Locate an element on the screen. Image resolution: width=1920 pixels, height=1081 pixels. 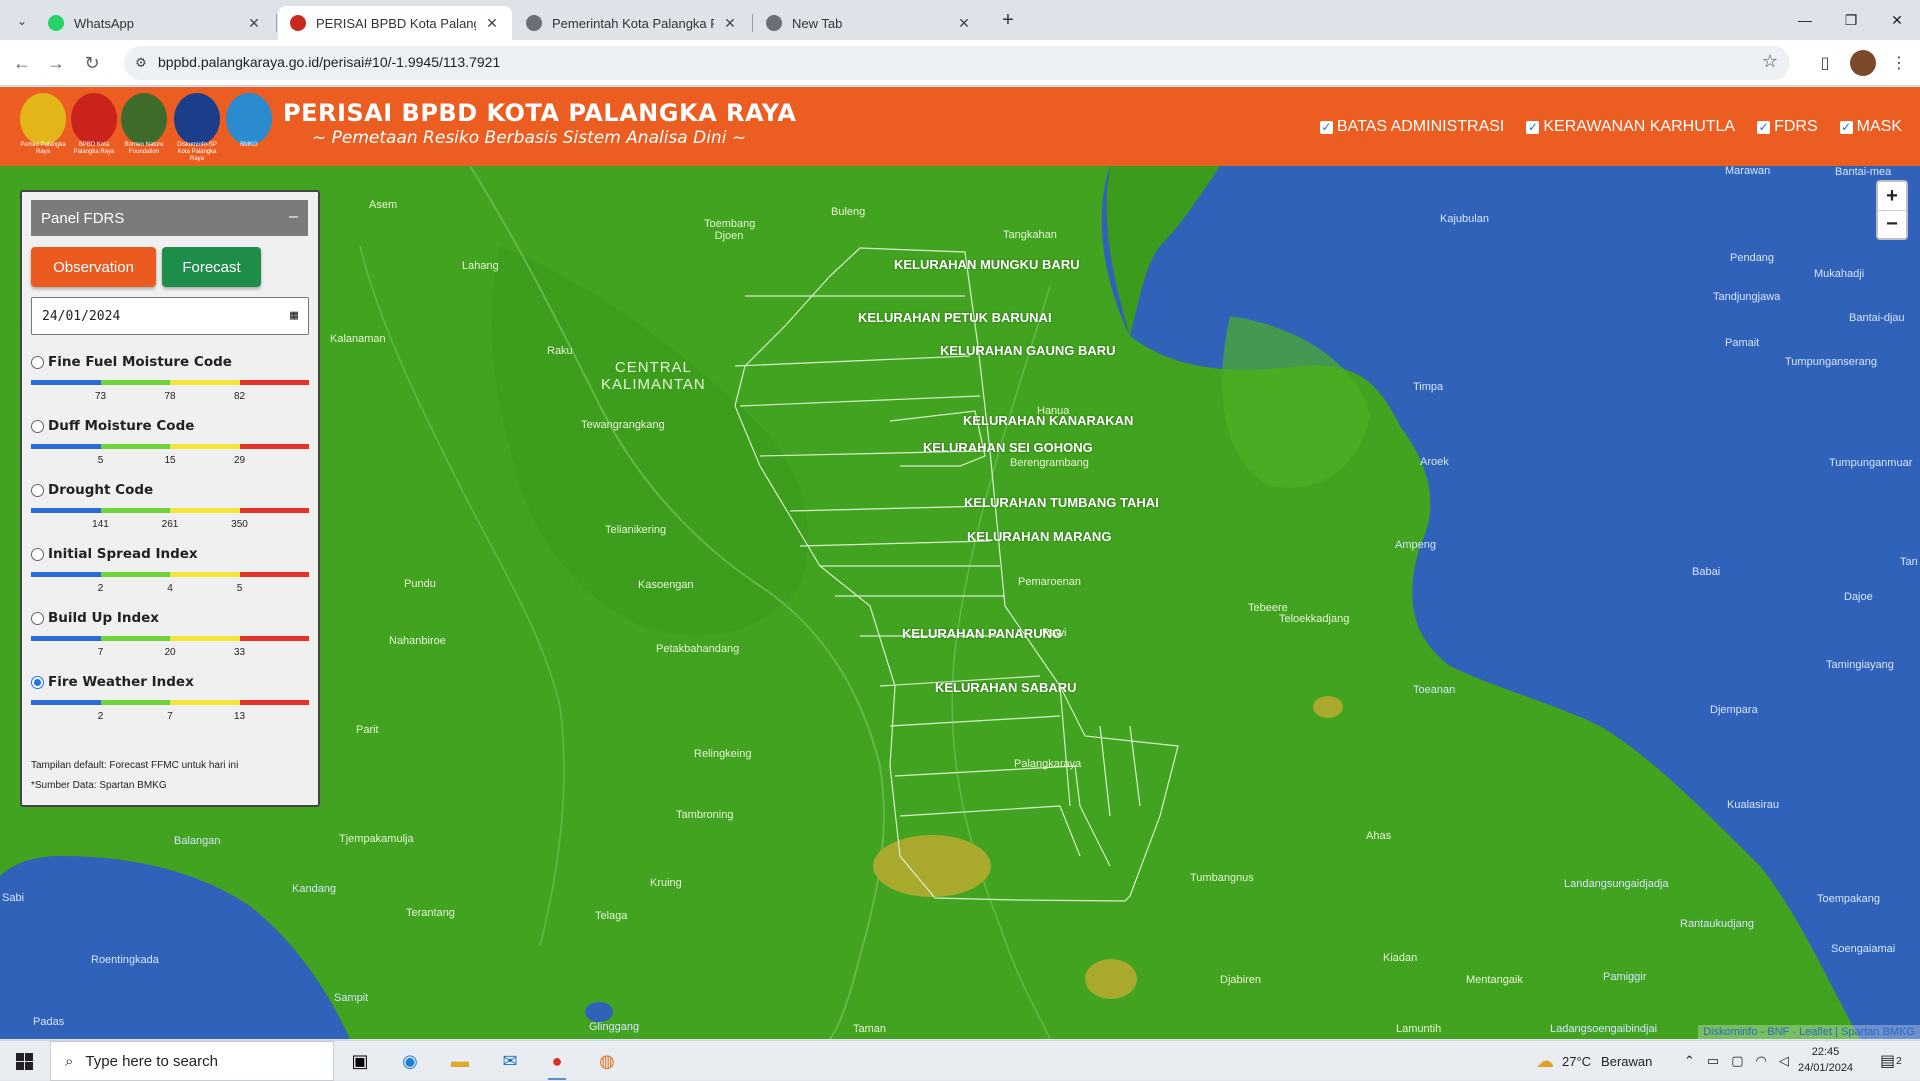
place-label: Relingkeing is located at coordinates (723, 754).